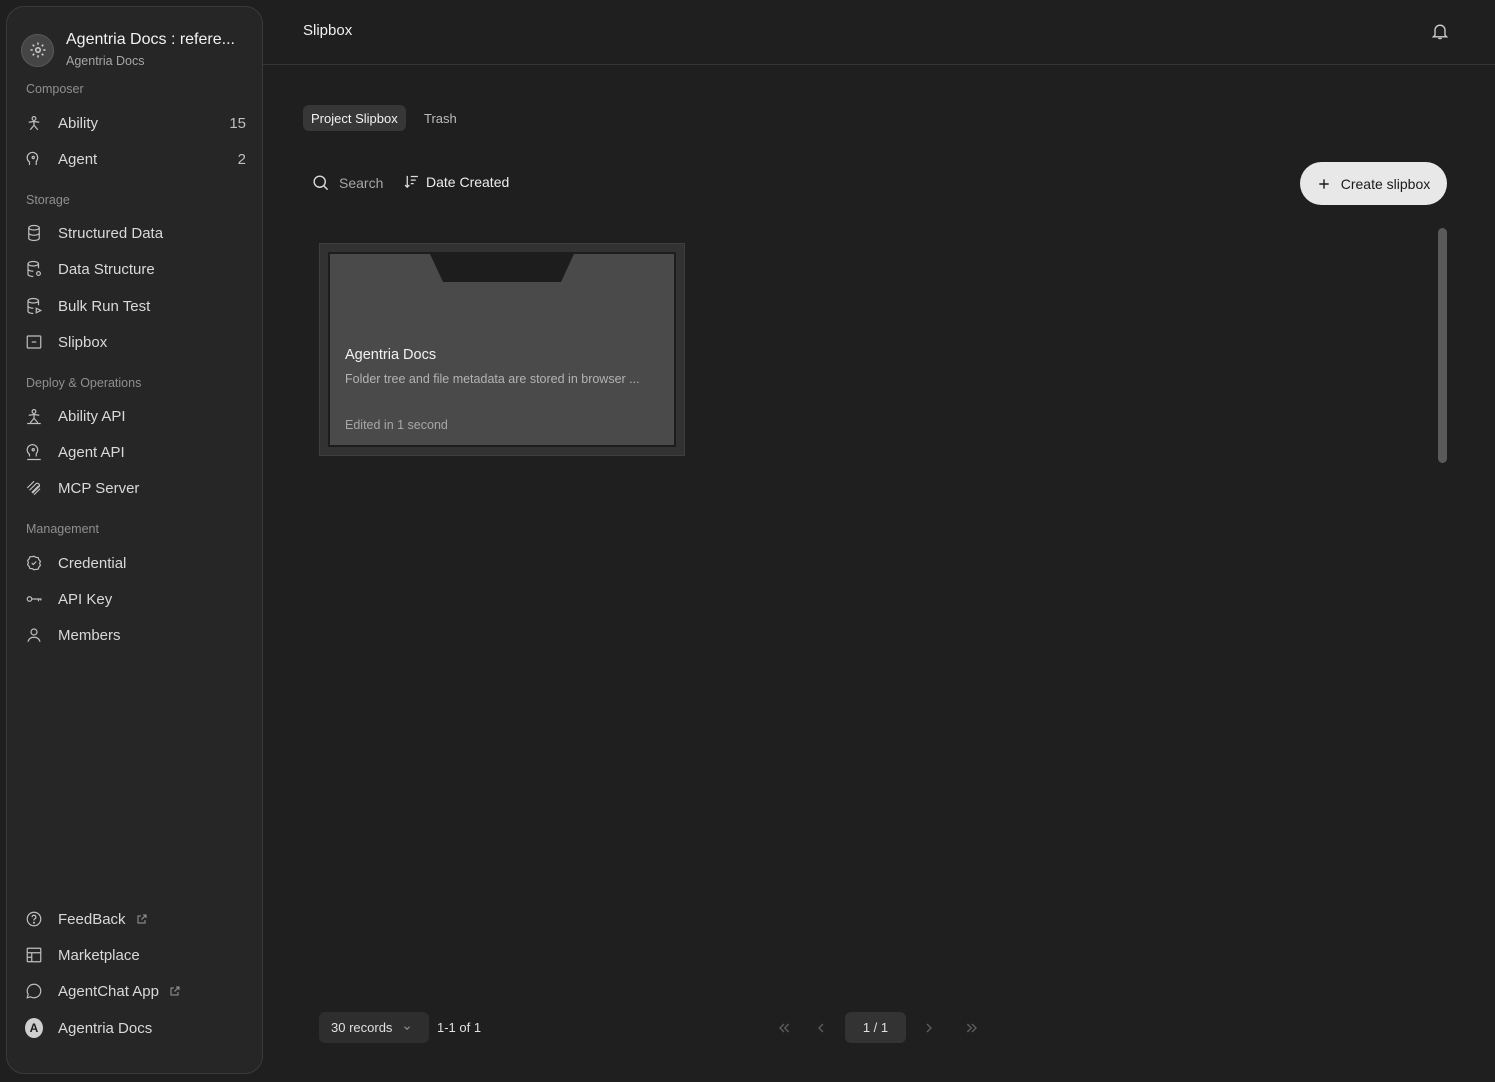 Image resolution: width=1495 pixels, height=1082 pixels. What do you see at coordinates (37, 50) in the screenshot?
I see `project-avatar-icon` at bounding box center [37, 50].